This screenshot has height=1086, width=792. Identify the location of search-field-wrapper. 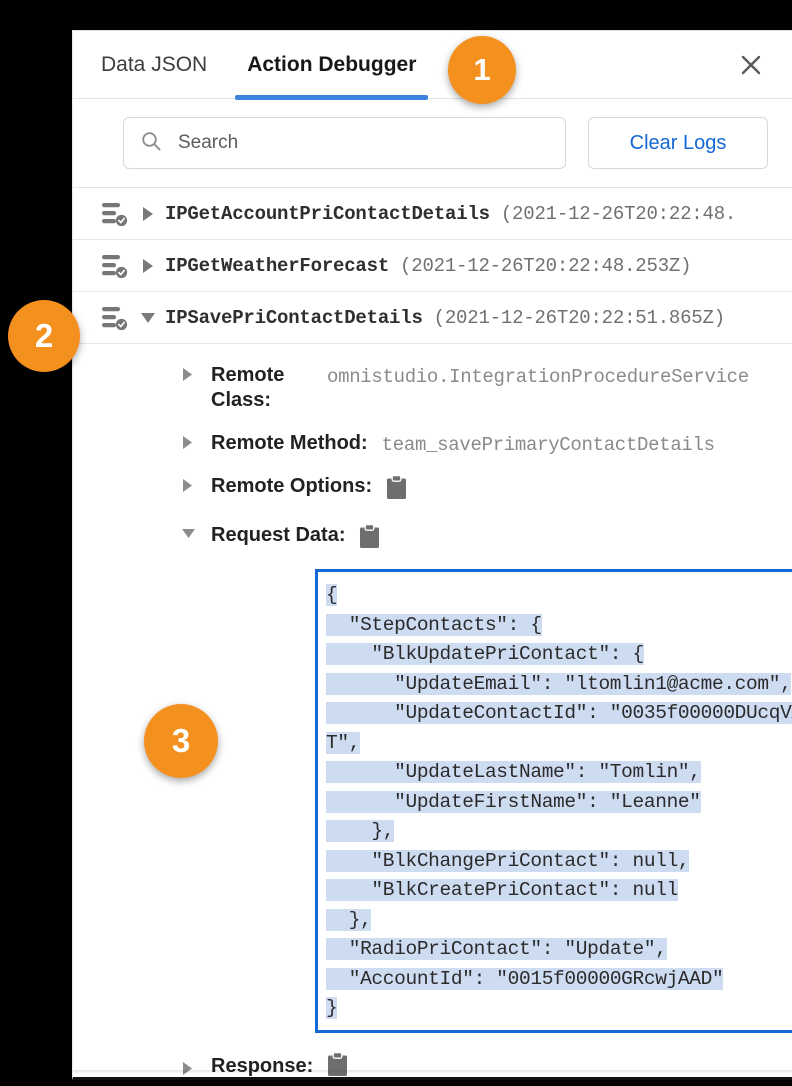
(344, 143).